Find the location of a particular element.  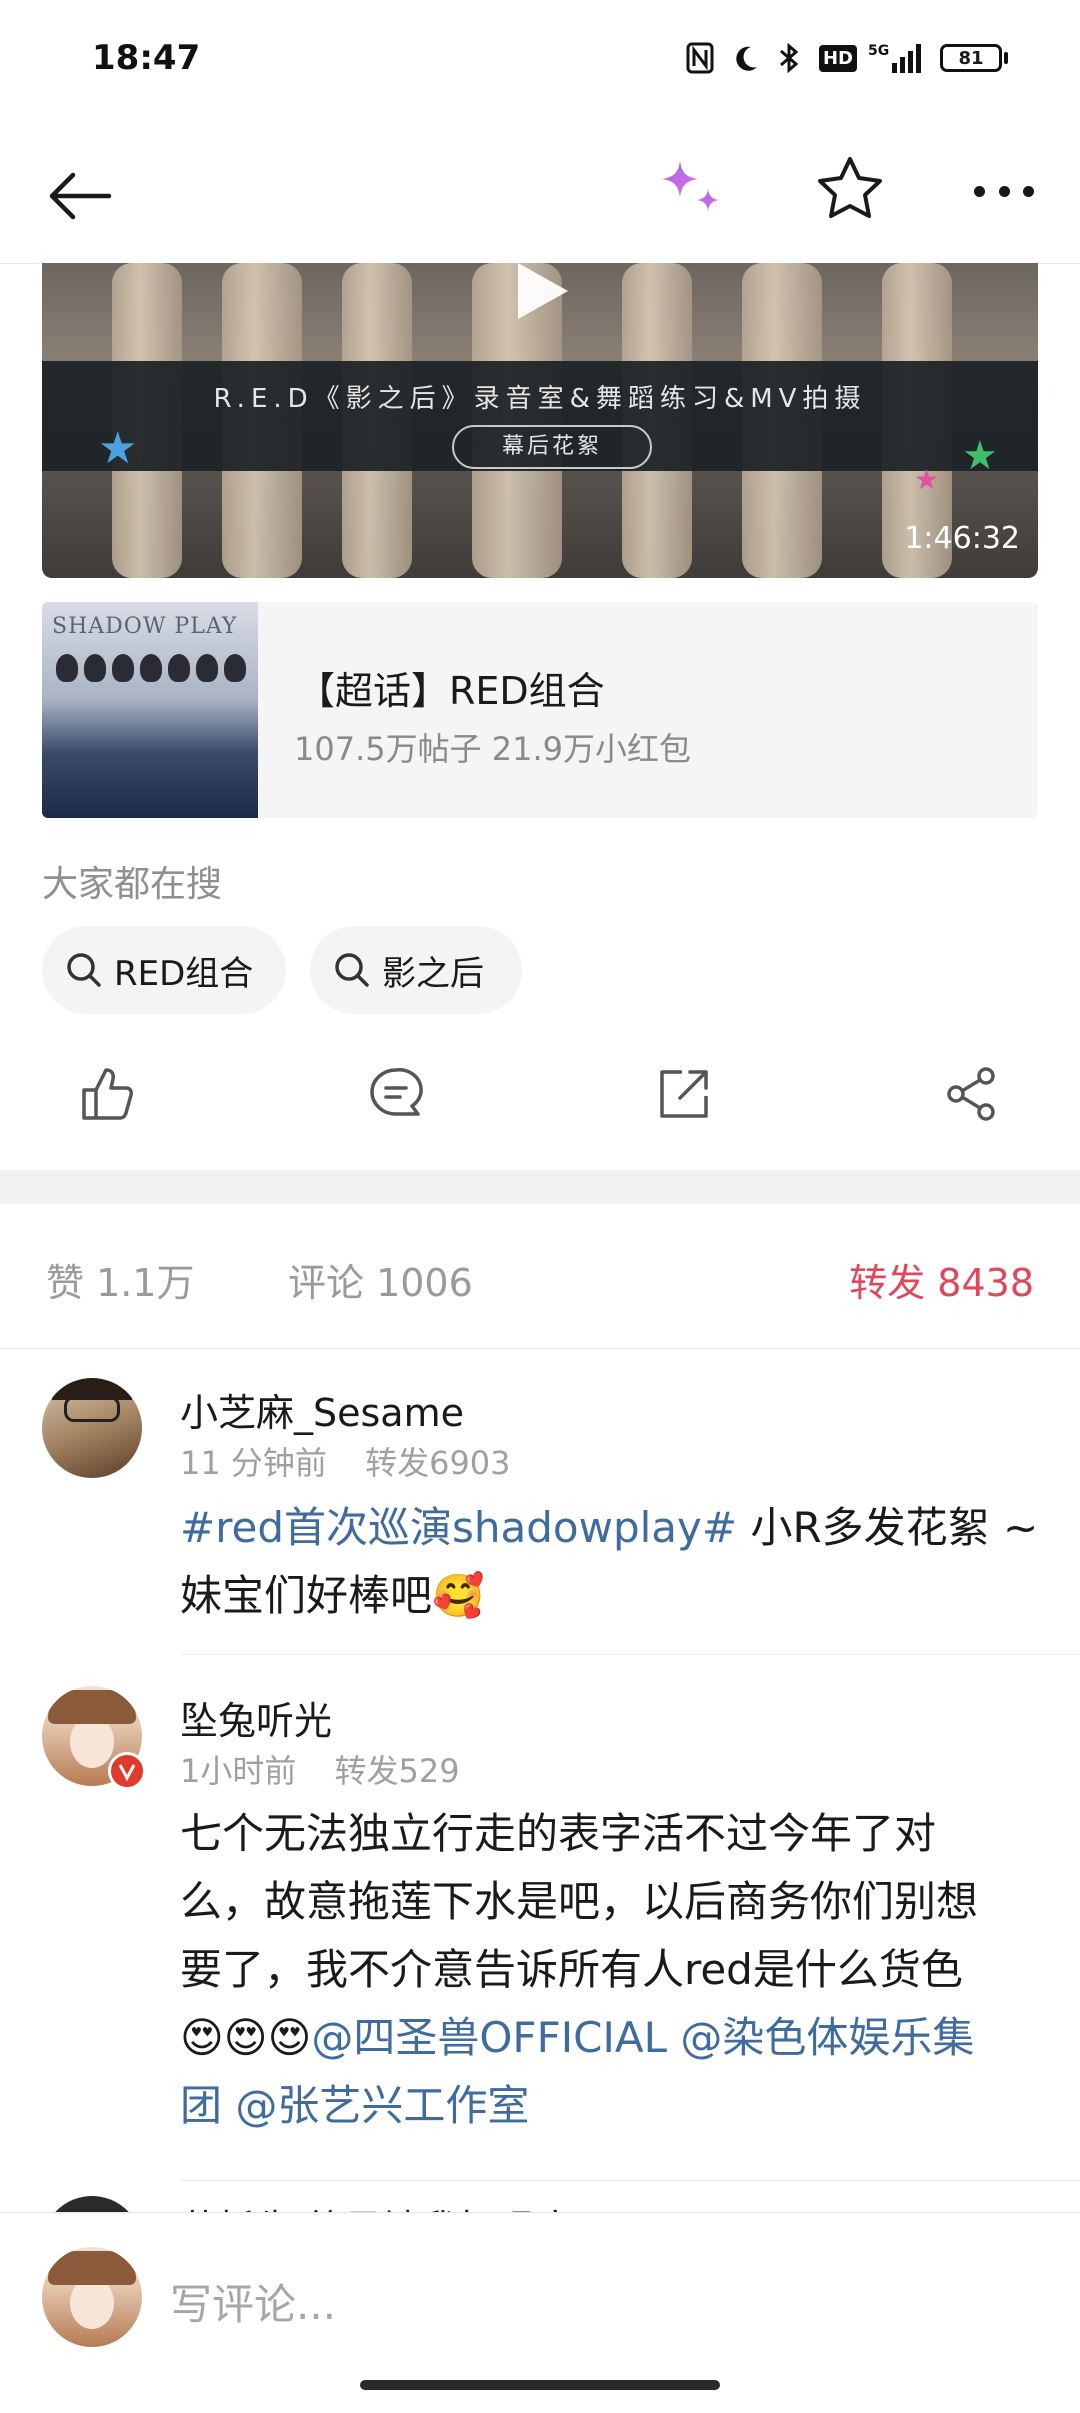

home-indicator is located at coordinates (540, 2385).